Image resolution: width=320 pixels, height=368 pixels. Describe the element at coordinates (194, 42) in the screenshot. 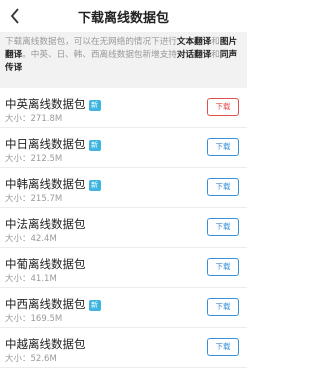

I see `notice-highlight-text-translation: 文本翻译` at that location.